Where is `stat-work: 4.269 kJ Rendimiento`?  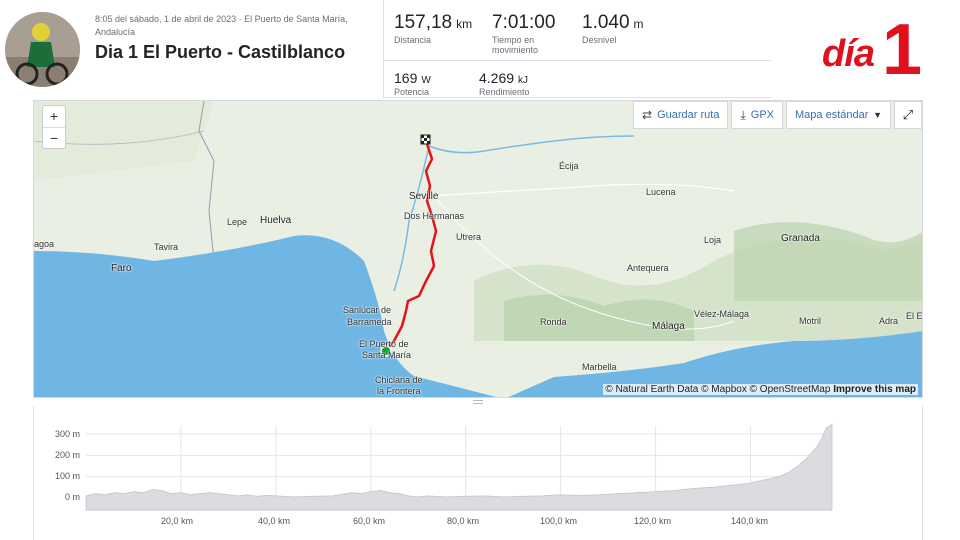 stat-work: 4.269 kJ Rendimiento is located at coordinates (504, 83).